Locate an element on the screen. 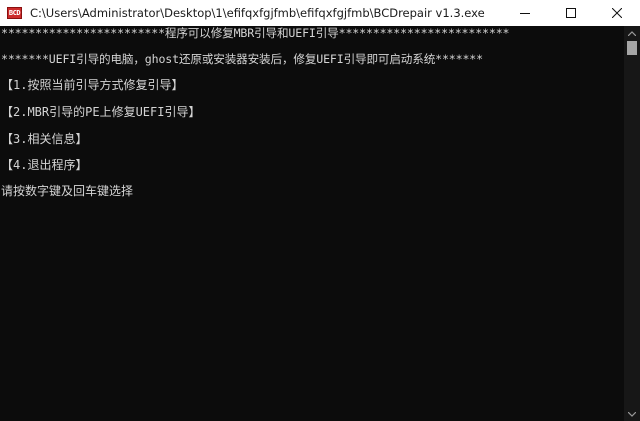  scroll-up-arrow-icon is located at coordinates (632, 33).